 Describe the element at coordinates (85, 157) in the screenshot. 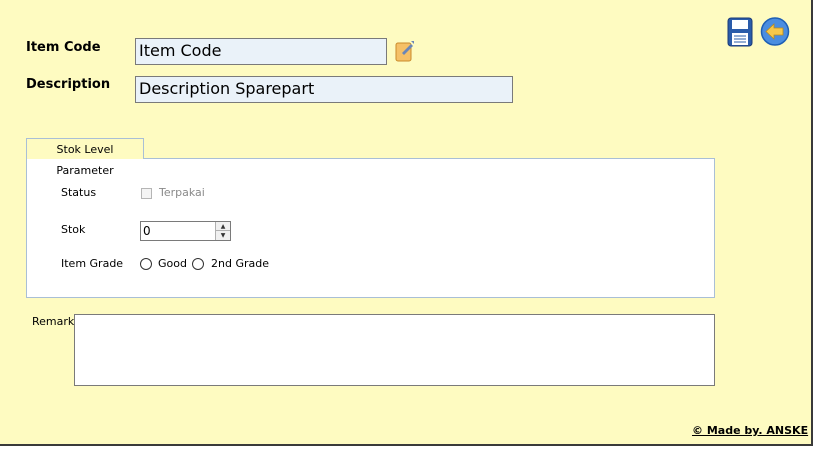

I see `tab-stok-level-parameter: Stok Level Parameter` at that location.